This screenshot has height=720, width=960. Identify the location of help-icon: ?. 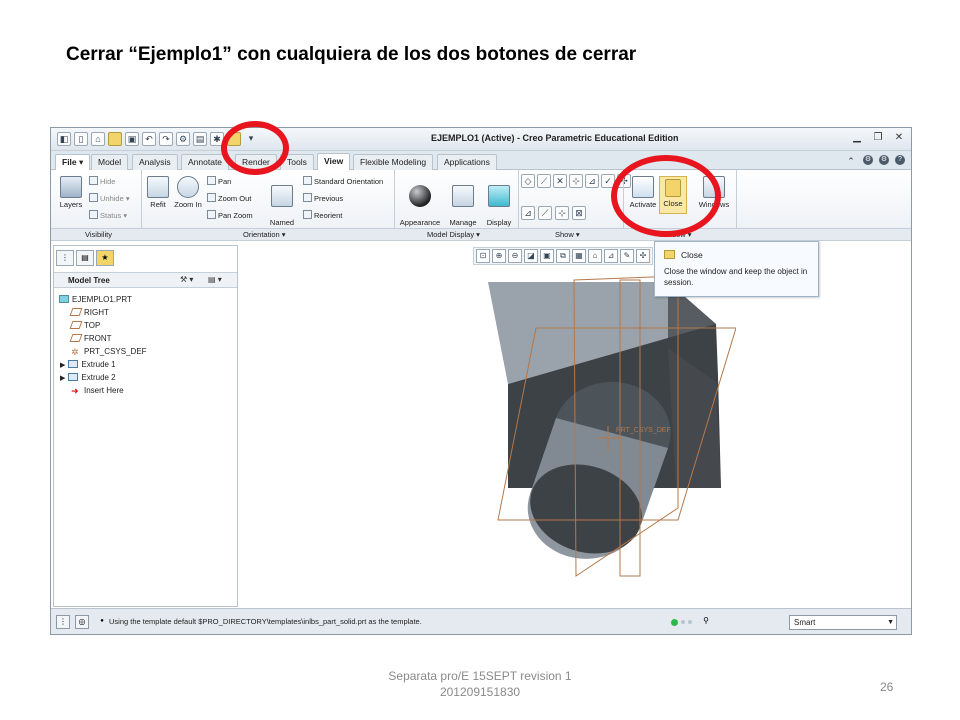
(900, 160).